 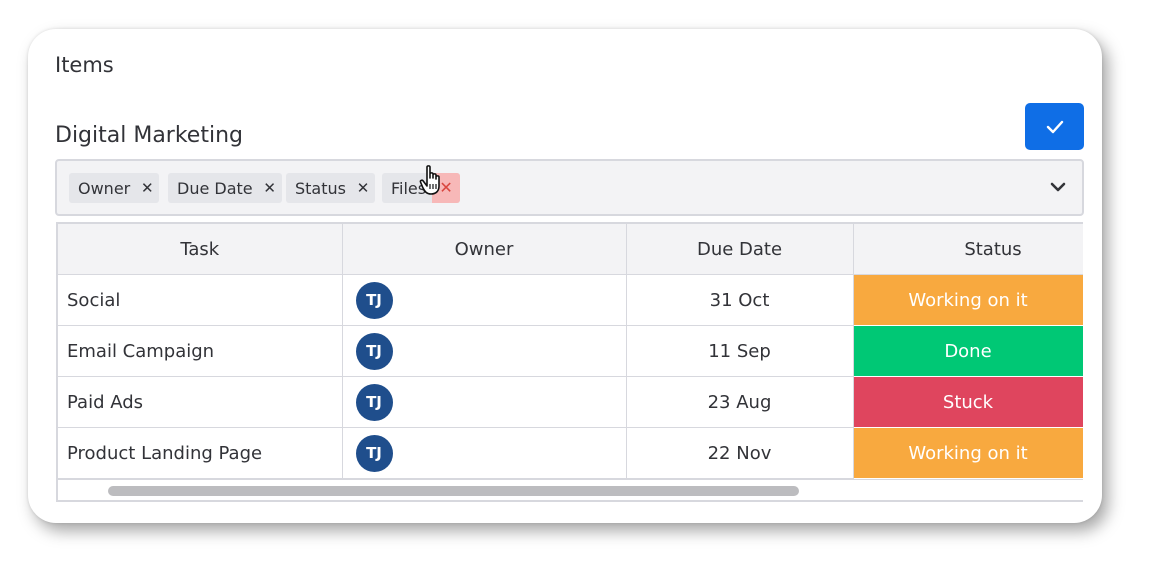 I want to click on table-row: Email Campaign TJ 11 Sep Done, so click(x=570, y=351).